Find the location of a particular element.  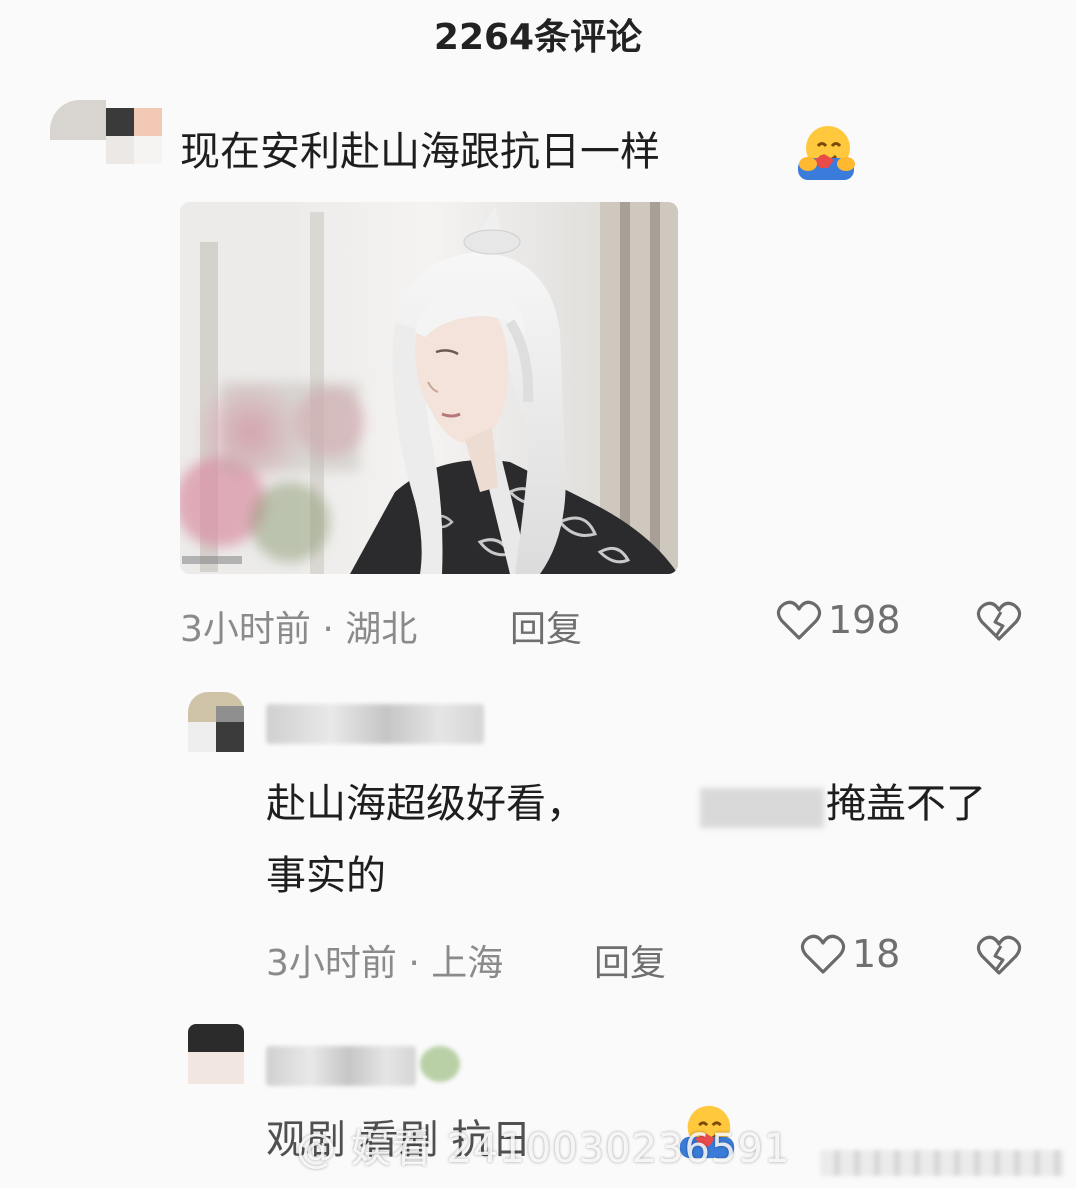

comment-time-location: 3小时前 · 湖北 is located at coordinates (299, 629).